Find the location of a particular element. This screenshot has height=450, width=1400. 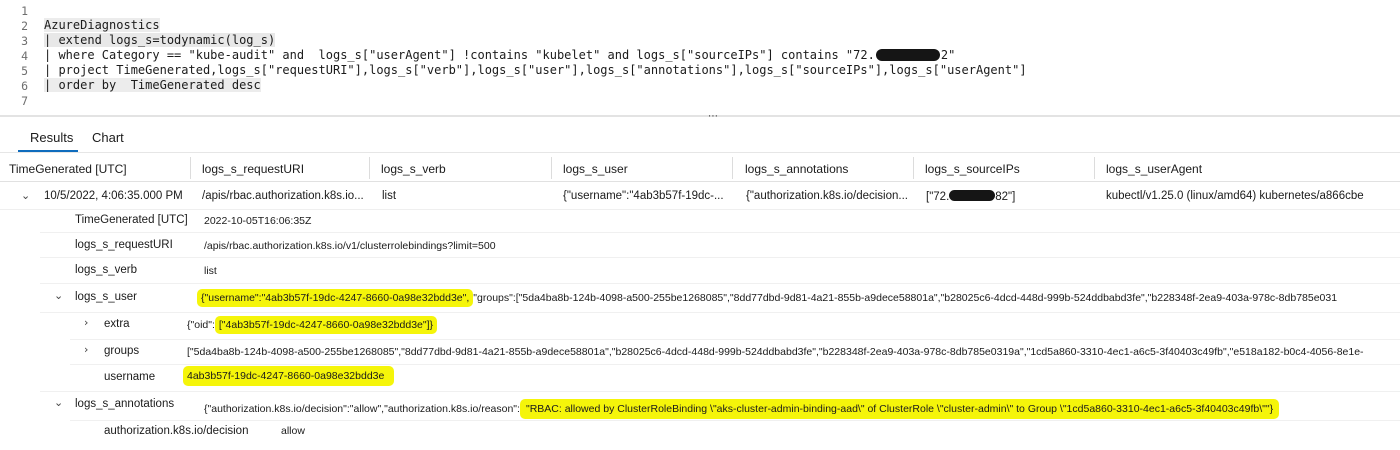

detail-label-decision: authorization.k8s.io/decision is located at coordinates (176, 431).